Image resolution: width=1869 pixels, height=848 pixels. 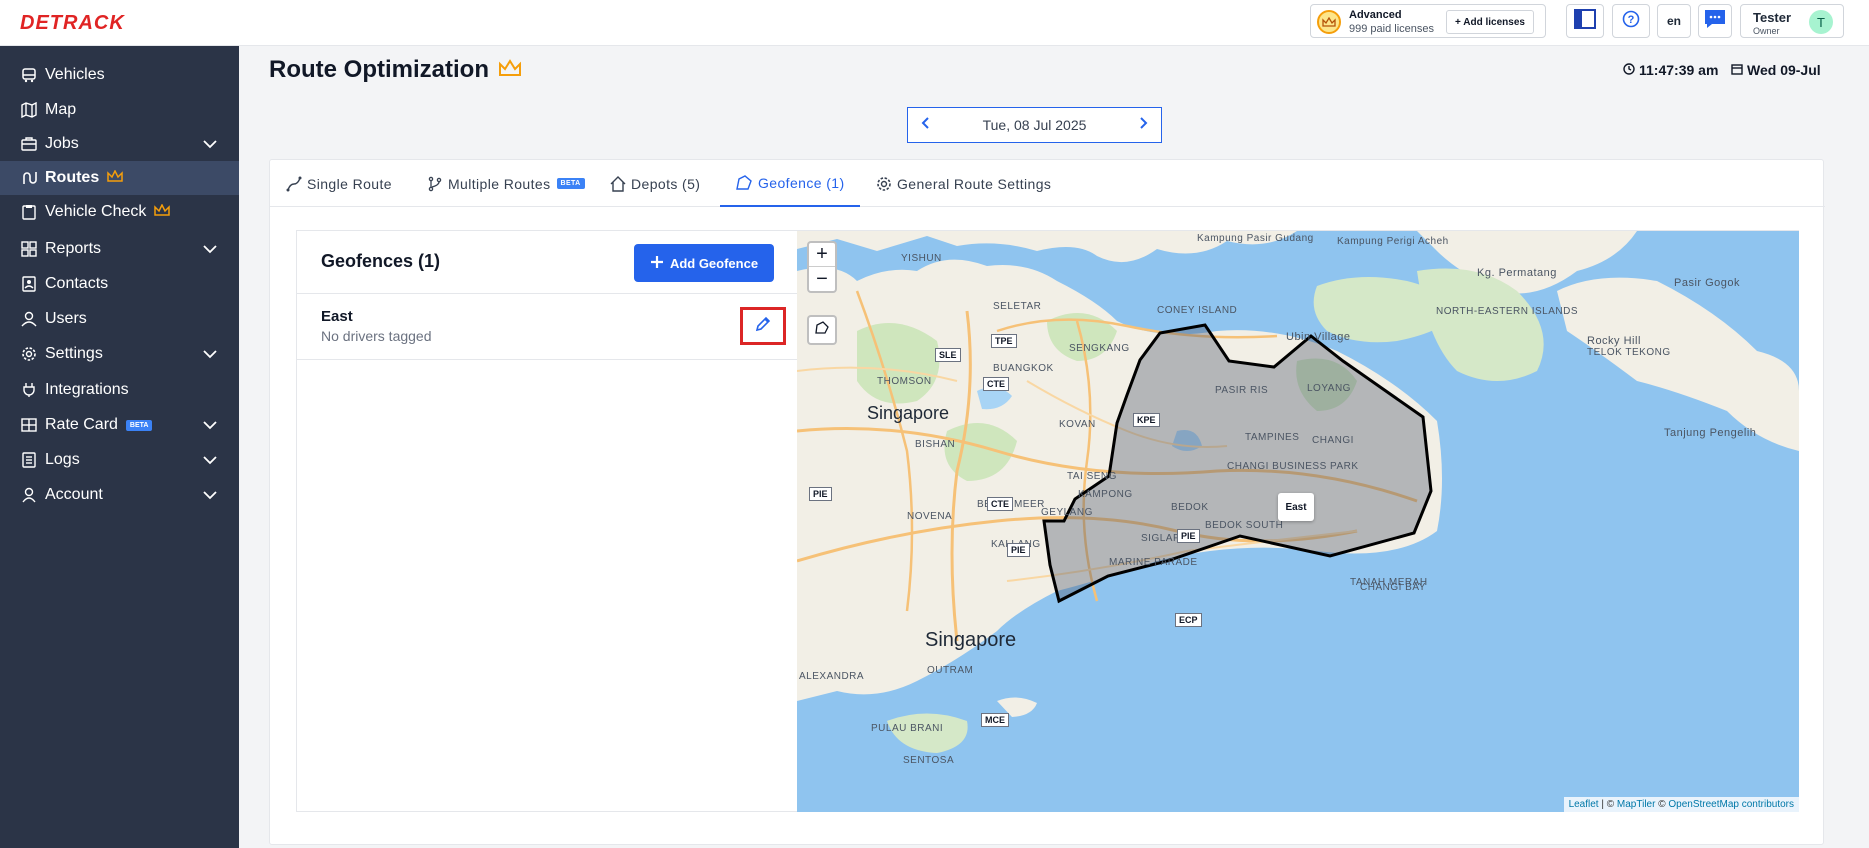 I want to click on zoom-out-button: −, so click(x=822, y=279).